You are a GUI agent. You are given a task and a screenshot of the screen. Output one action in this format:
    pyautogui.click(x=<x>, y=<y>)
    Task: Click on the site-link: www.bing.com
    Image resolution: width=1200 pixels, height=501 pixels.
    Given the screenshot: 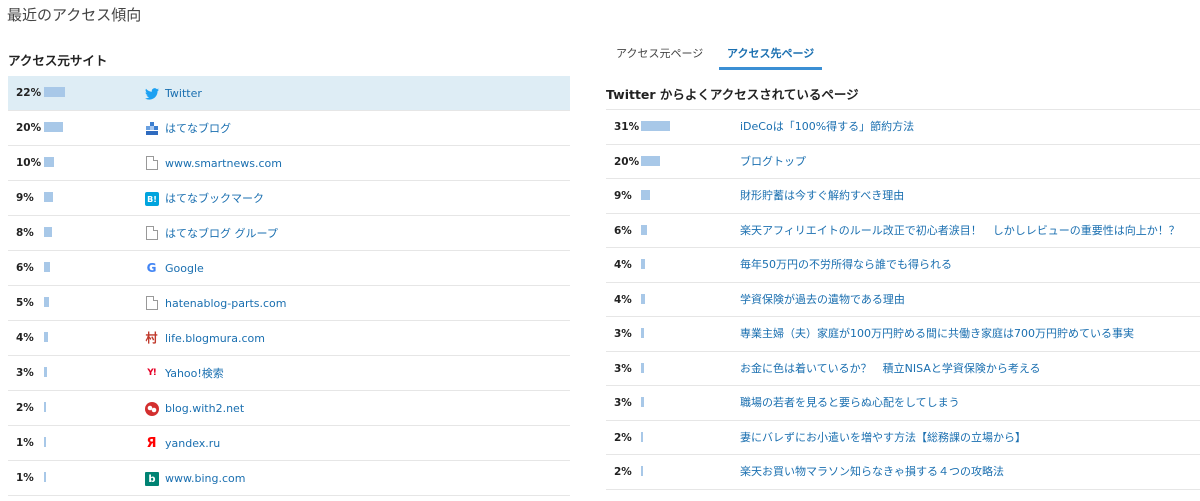 What is the action you would take?
    pyautogui.click(x=205, y=478)
    